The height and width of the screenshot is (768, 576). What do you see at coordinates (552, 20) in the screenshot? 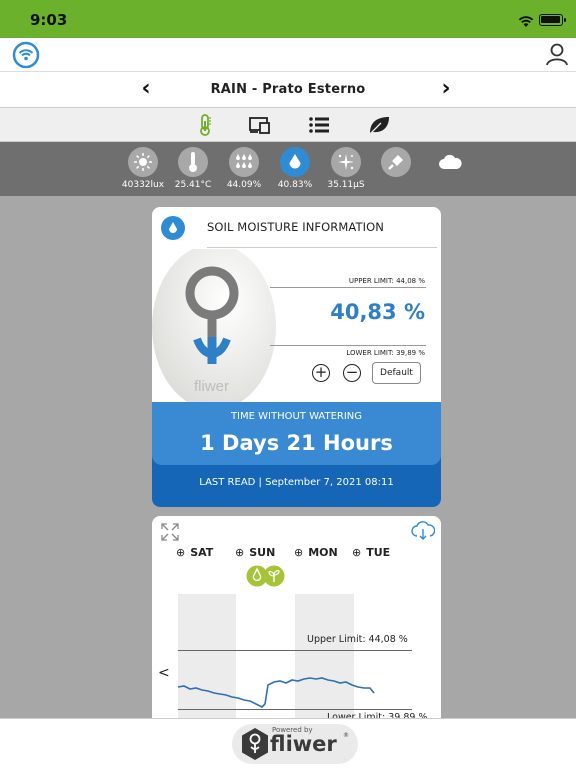
I see `battery-icon` at bounding box center [552, 20].